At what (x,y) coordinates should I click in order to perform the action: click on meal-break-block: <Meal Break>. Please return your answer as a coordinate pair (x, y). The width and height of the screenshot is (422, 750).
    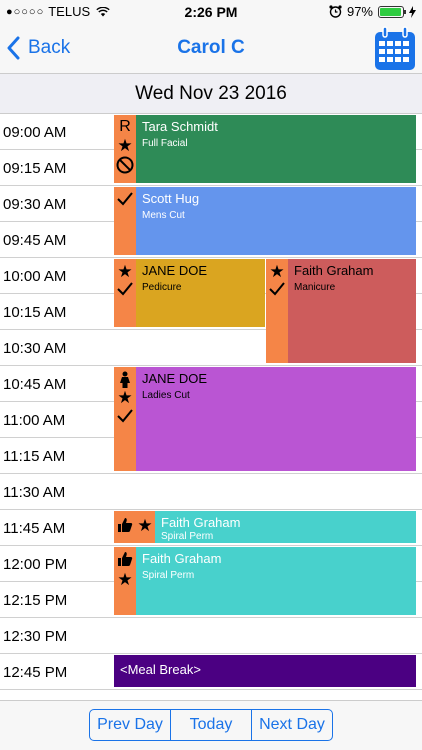
    Looking at the image, I should click on (265, 671).